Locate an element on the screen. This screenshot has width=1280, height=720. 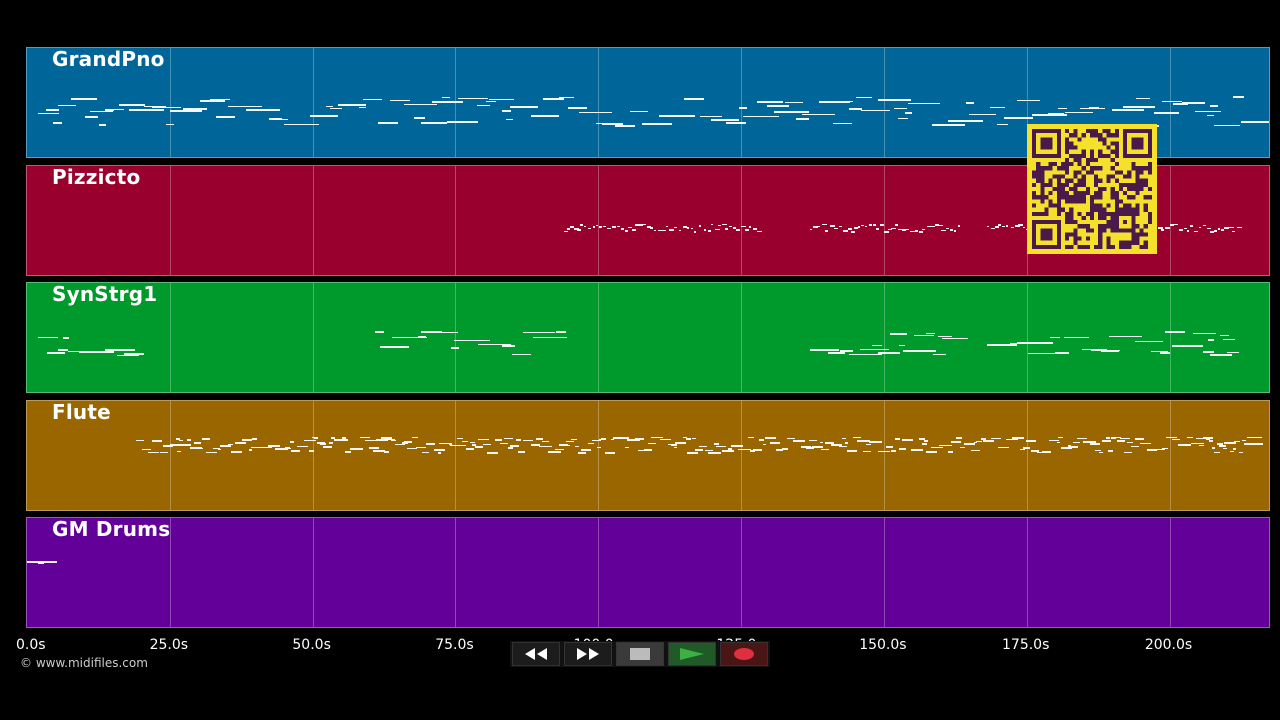
time-tick-label: 200.0s is located at coordinates (1168, 645).